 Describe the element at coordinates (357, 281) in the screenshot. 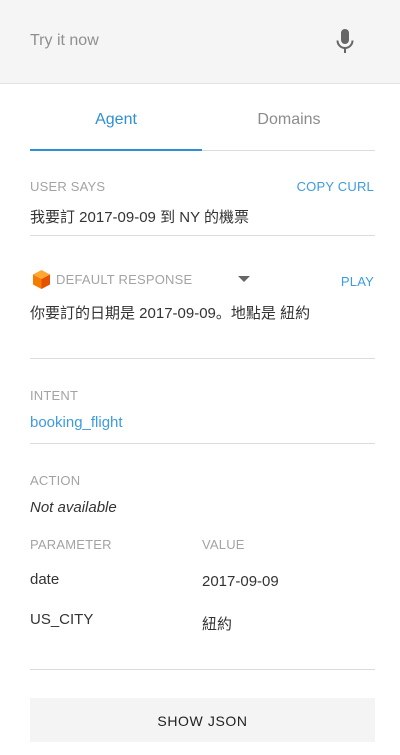

I see `play-button: PLAY` at that location.